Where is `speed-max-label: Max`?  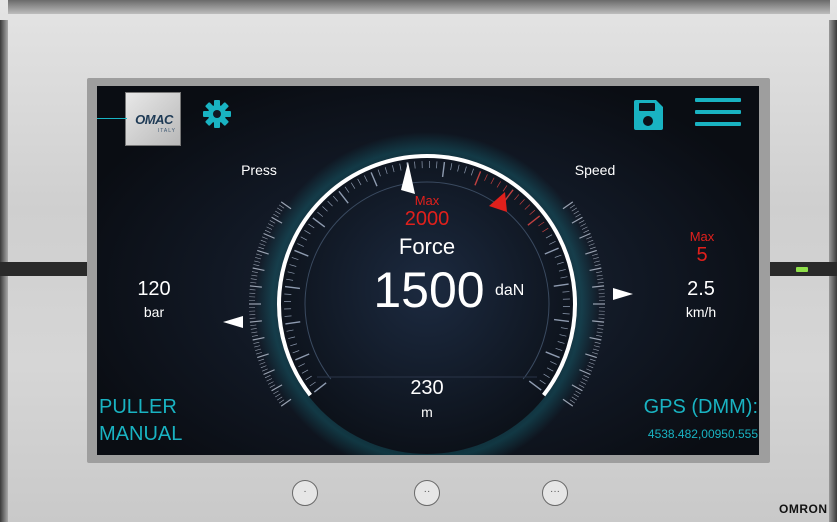 speed-max-label: Max is located at coordinates (702, 236).